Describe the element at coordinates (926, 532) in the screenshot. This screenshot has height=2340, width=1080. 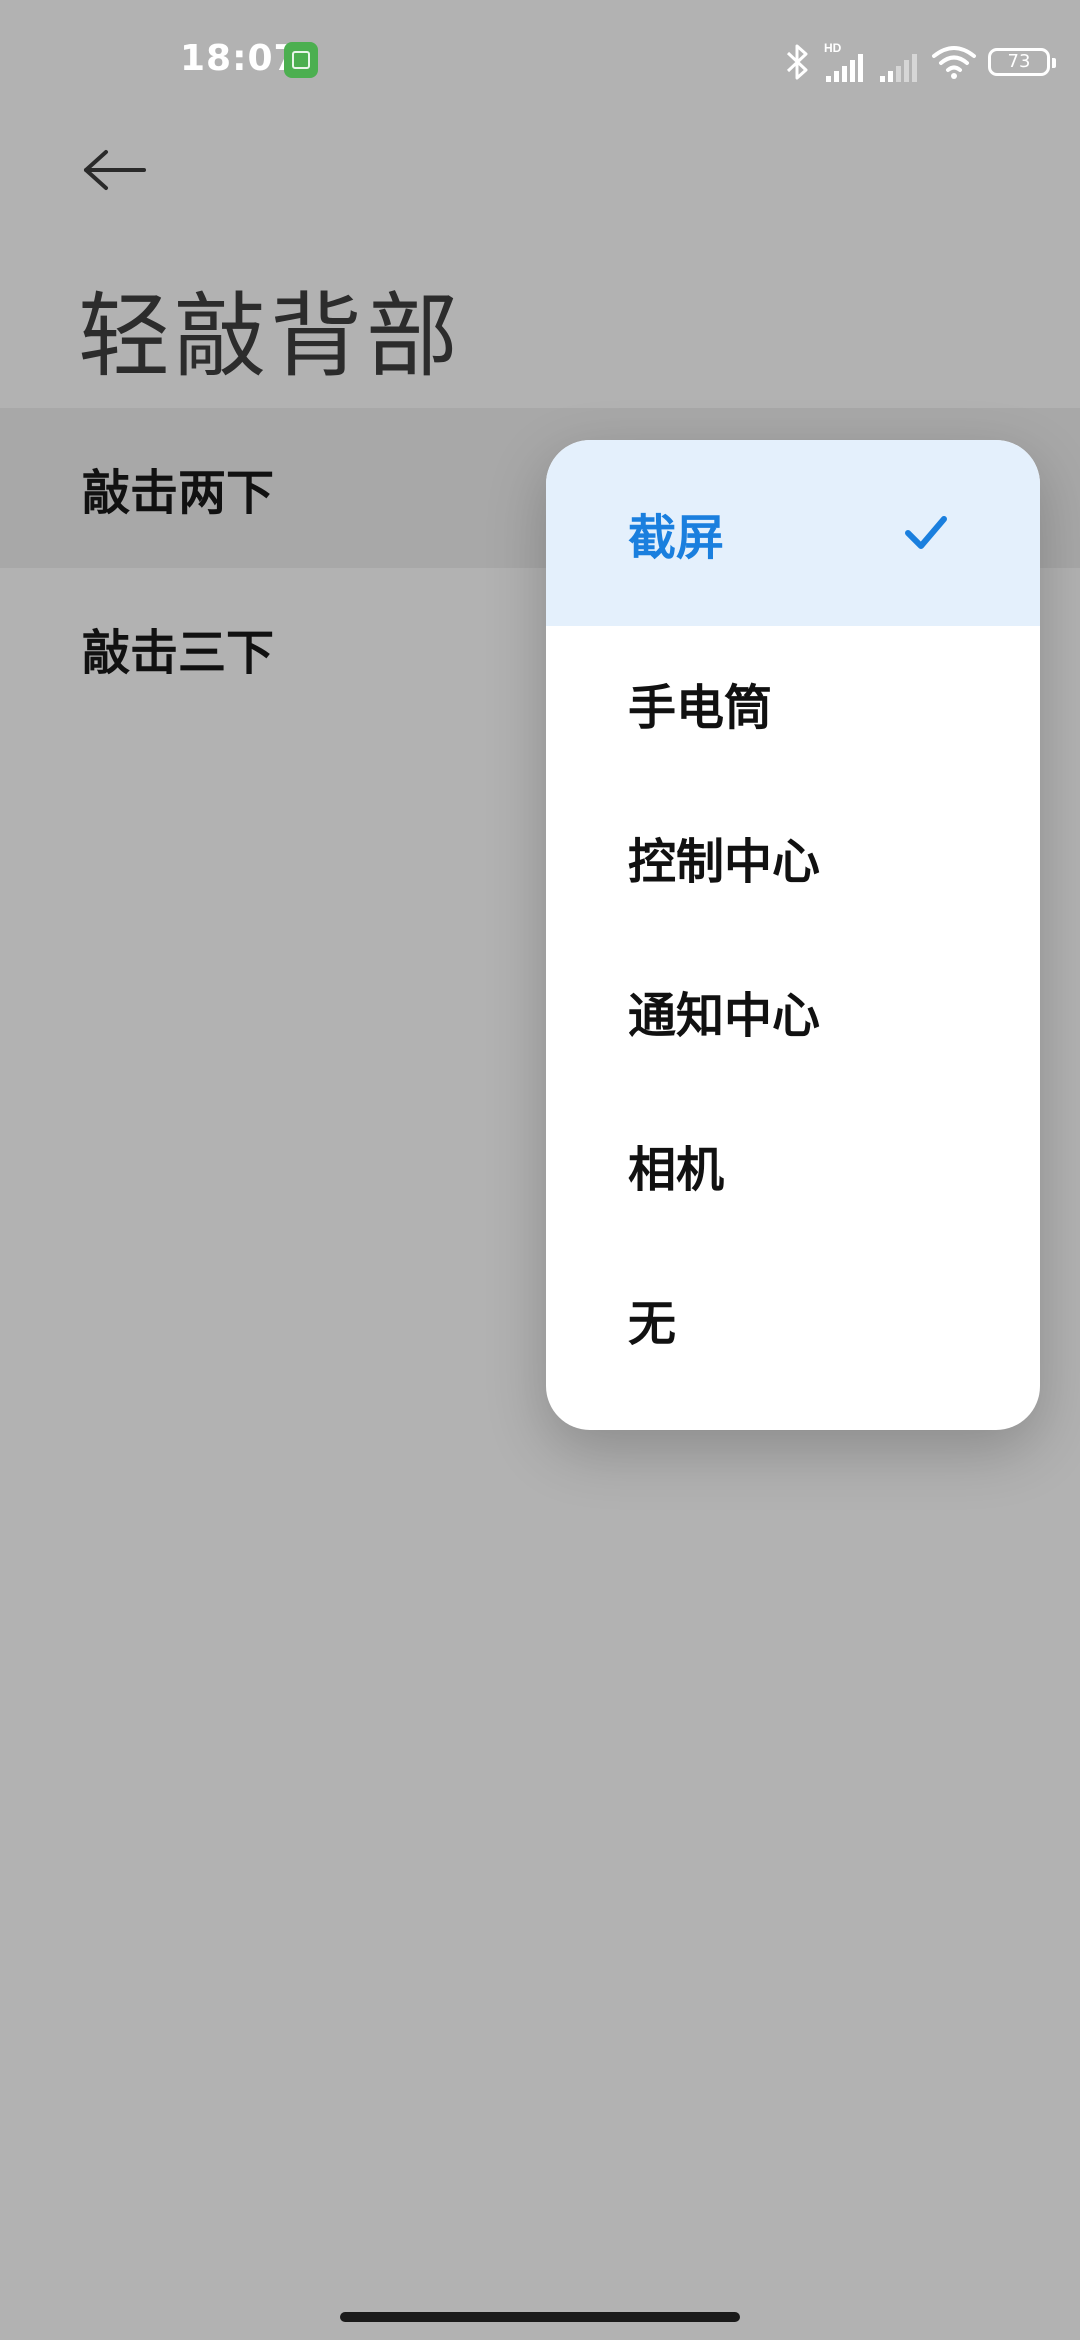
I see `checkmark-icon` at that location.